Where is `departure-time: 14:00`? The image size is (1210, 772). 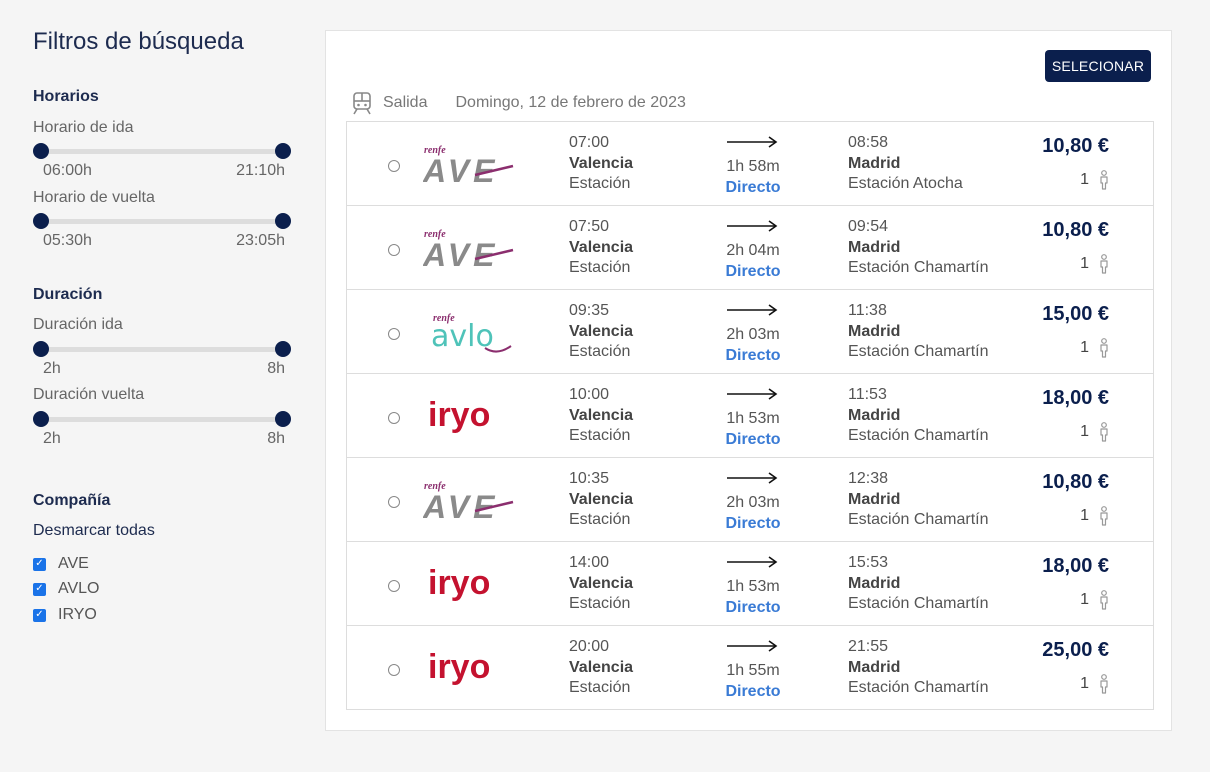
departure-time: 14:00 is located at coordinates (589, 562).